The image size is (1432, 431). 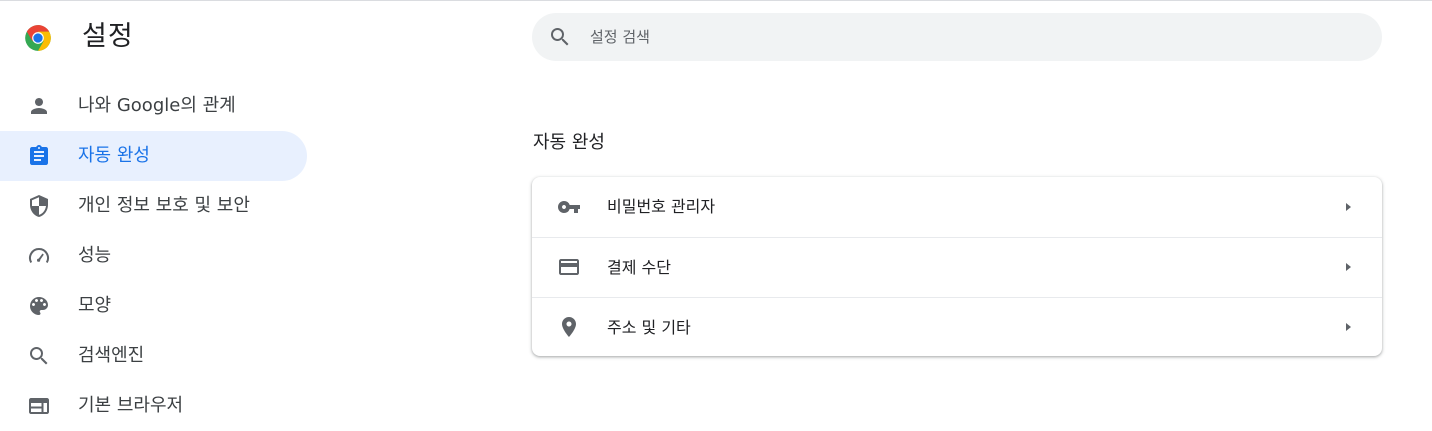 I want to click on addresses-row: 주소 및 기타, so click(x=957, y=326).